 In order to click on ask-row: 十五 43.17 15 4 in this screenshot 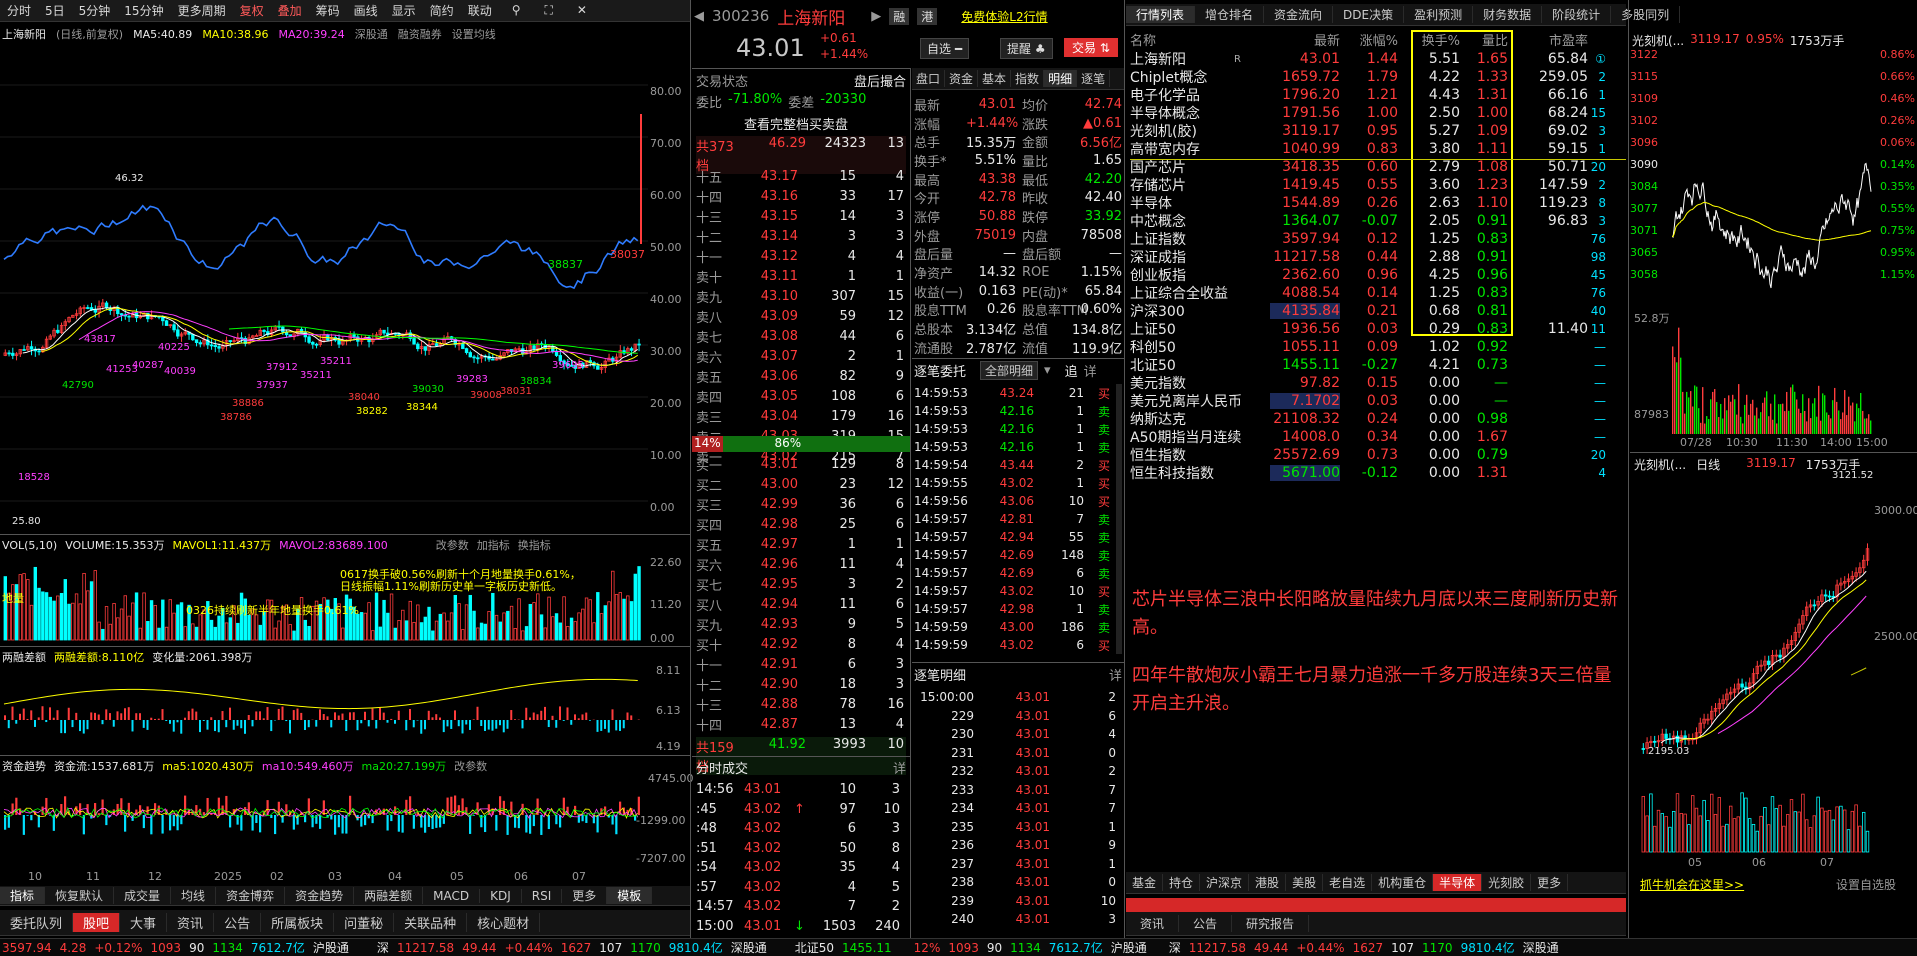, I will do `click(801, 176)`.